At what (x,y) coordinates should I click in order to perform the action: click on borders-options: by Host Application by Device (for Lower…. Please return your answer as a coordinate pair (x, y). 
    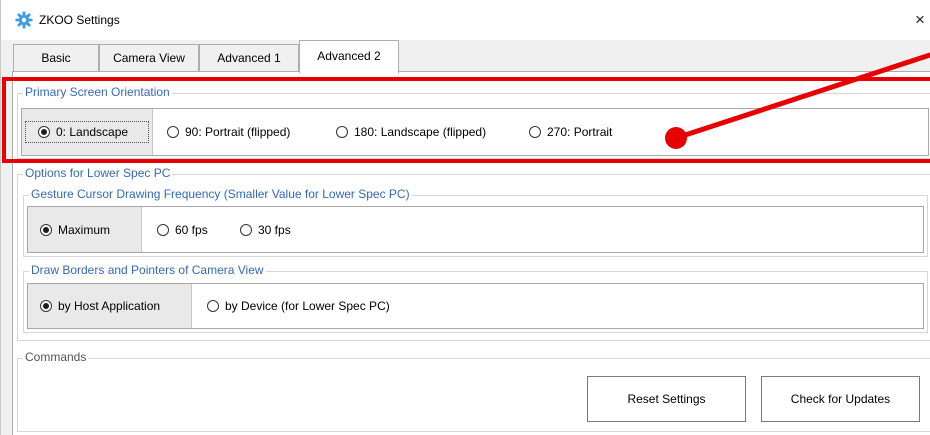
    Looking at the image, I should click on (475, 306).